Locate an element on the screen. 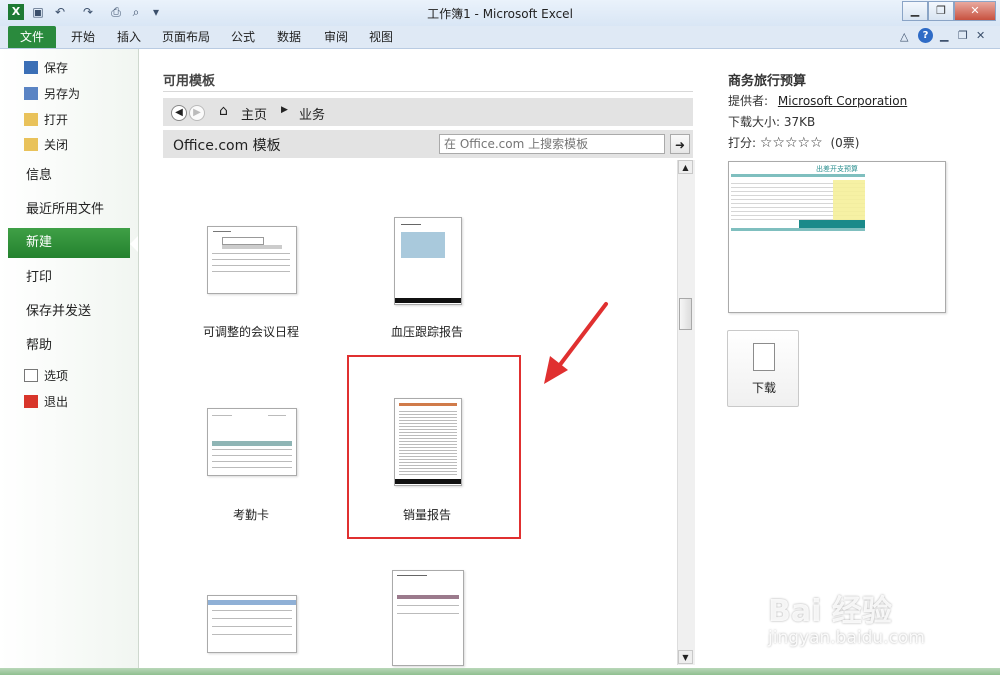  nav-options: 选项 is located at coordinates (46, 376).